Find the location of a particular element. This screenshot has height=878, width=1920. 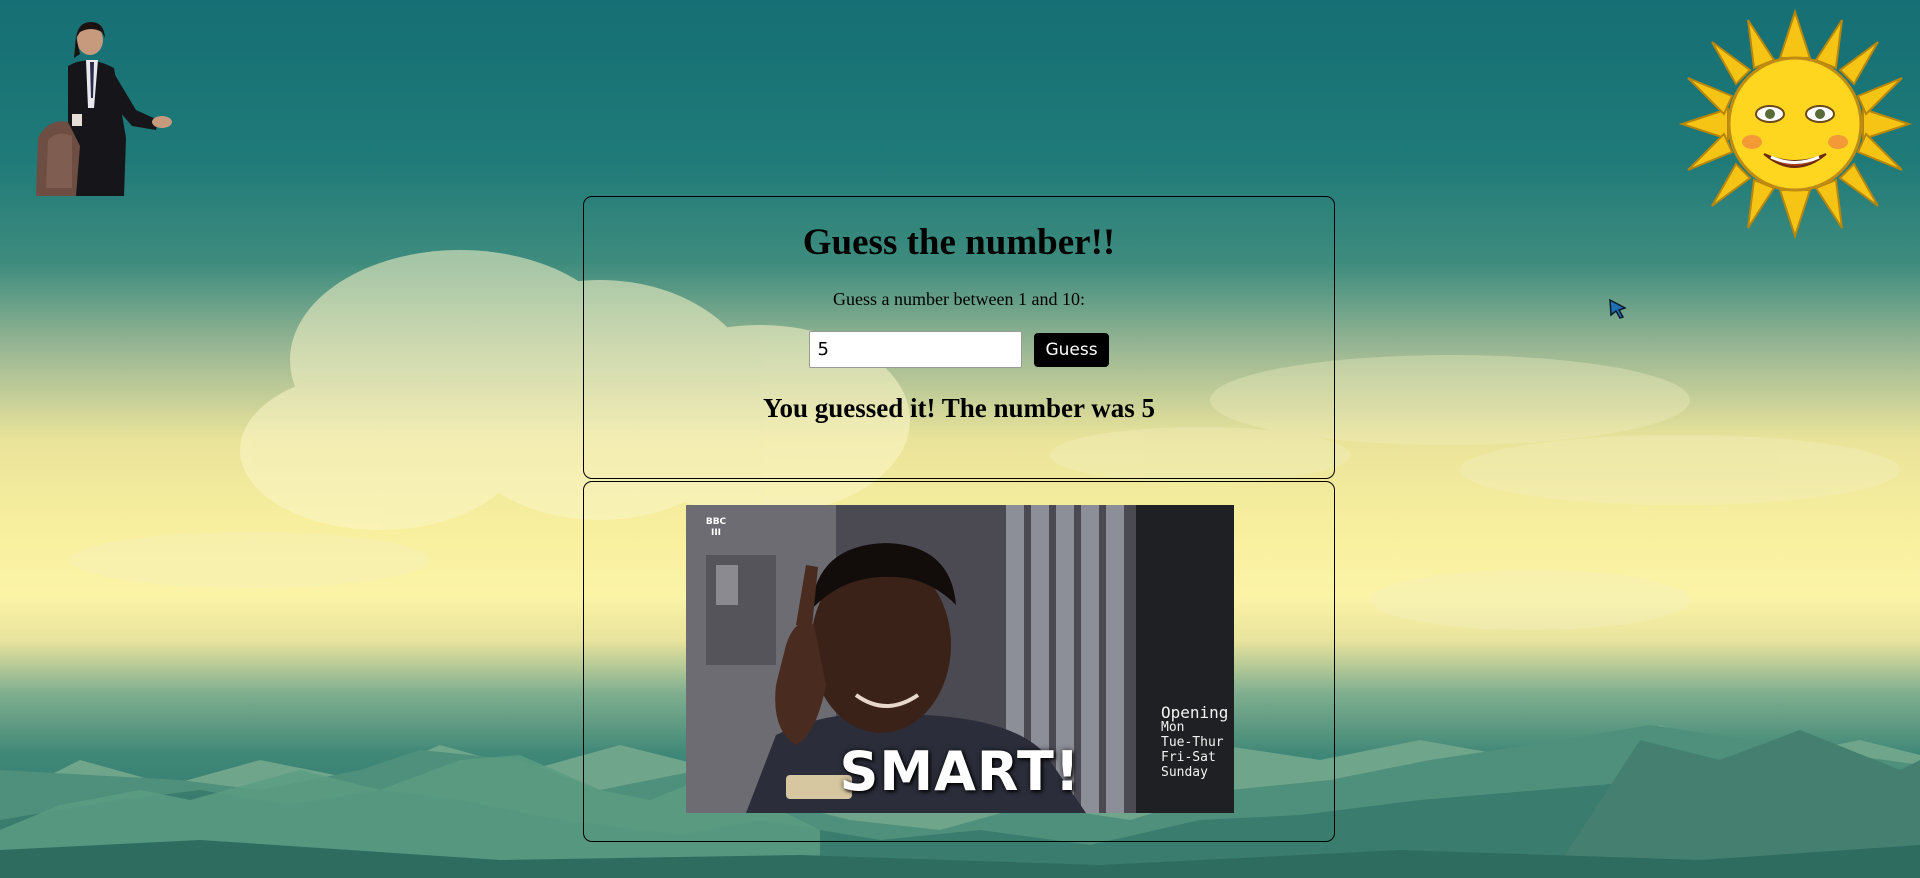

mouse-cursor-icon is located at coordinates (1618, 308).